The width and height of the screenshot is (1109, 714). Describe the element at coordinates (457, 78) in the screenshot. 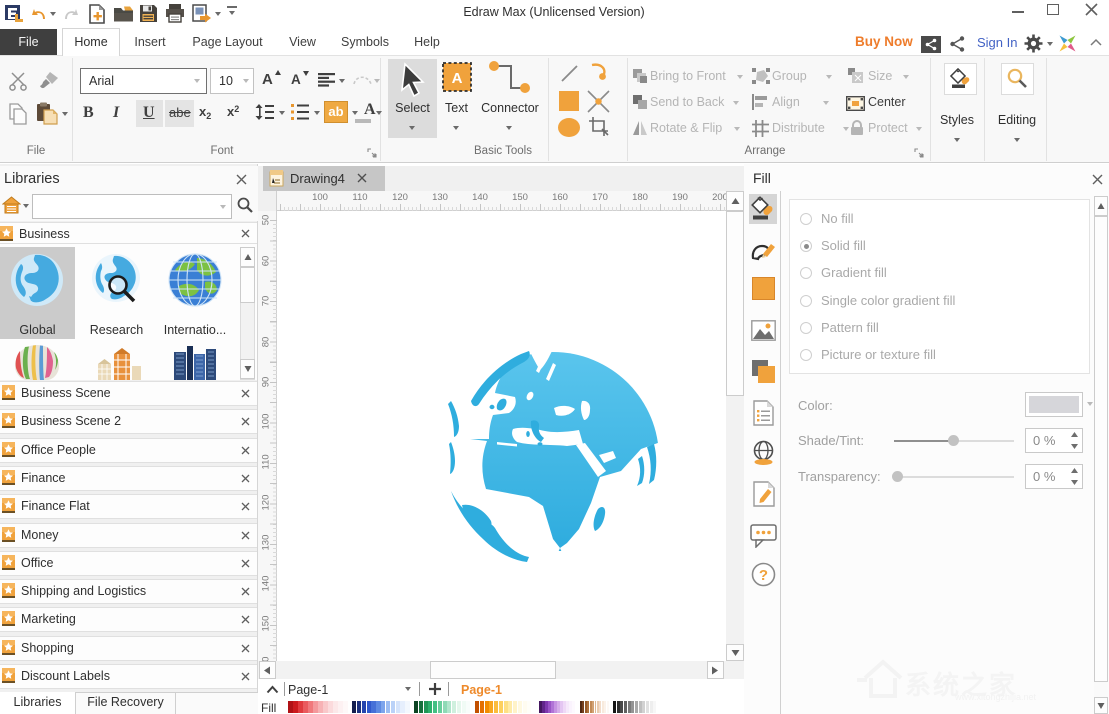

I see `svg-text: A` at that location.